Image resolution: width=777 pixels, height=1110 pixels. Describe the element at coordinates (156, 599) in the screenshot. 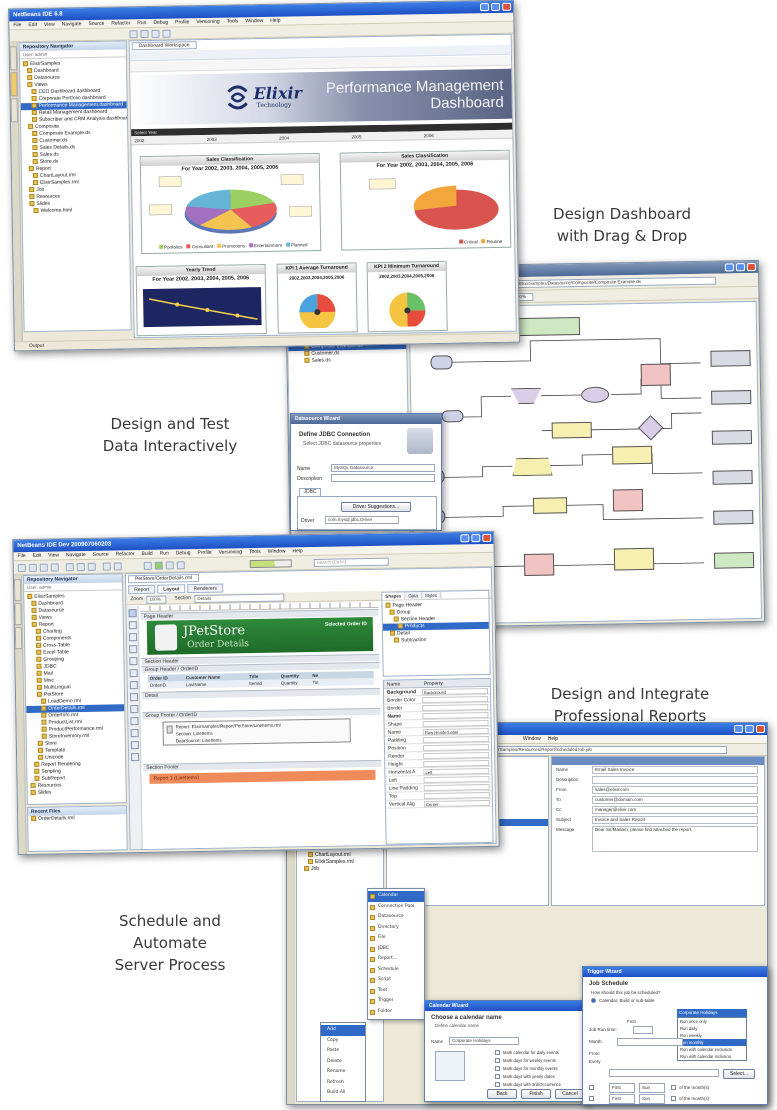

I see `zoom-select: 100%` at that location.